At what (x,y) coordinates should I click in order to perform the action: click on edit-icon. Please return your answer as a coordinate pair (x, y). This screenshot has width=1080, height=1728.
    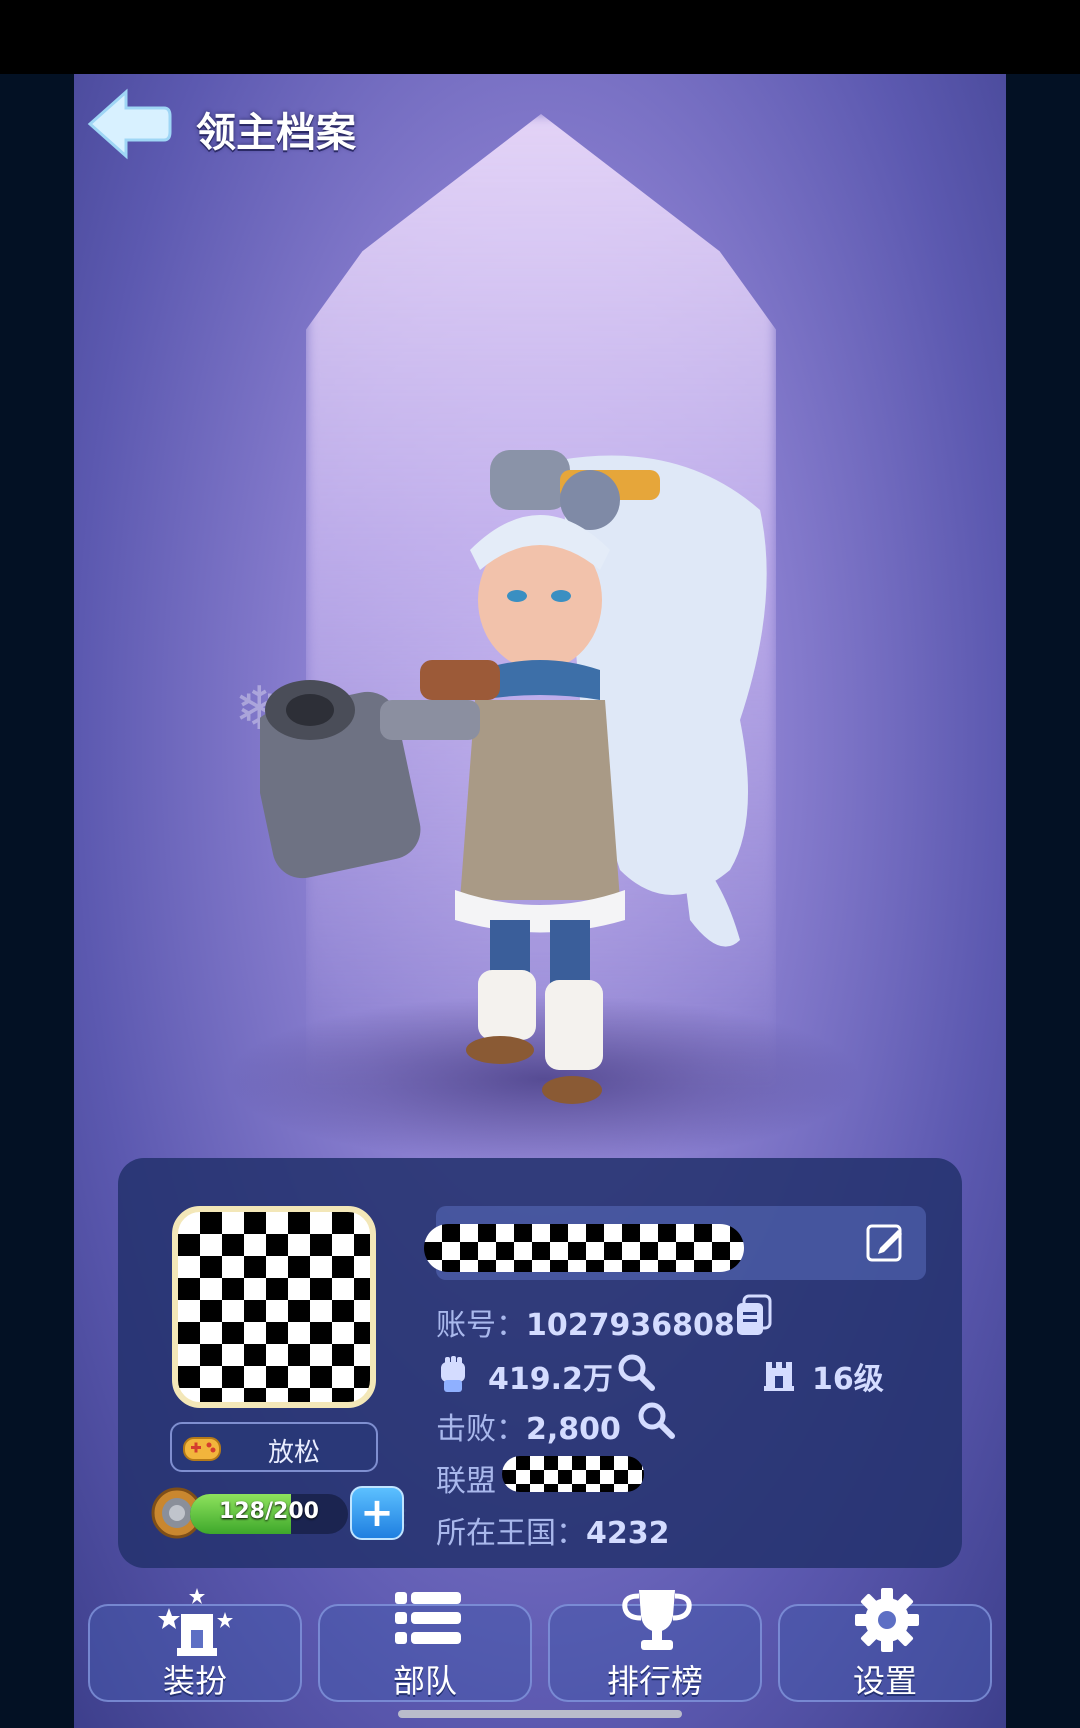
    Looking at the image, I should click on (886, 1242).